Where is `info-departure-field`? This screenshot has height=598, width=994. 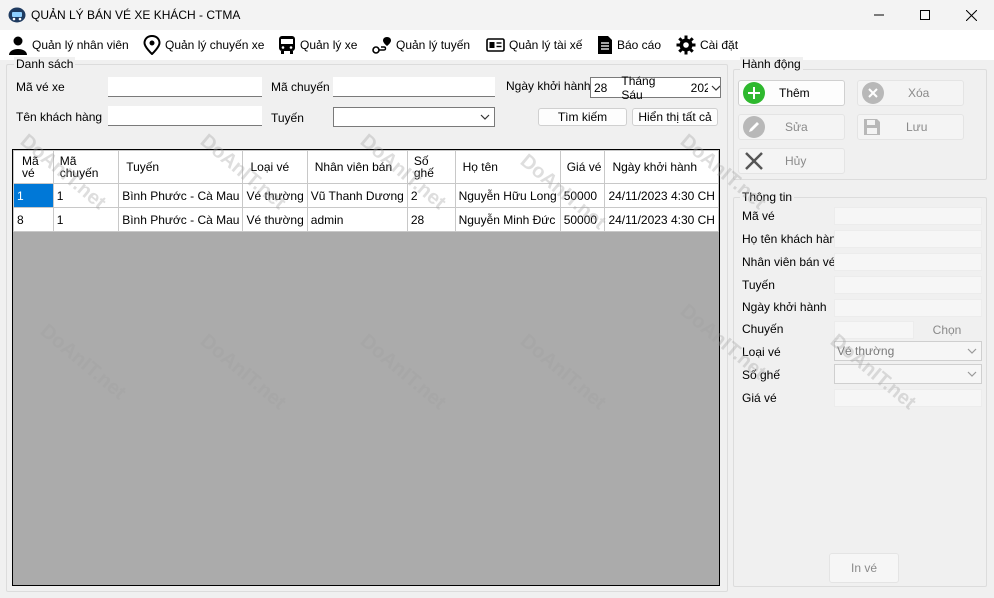
info-departure-field is located at coordinates (908, 308).